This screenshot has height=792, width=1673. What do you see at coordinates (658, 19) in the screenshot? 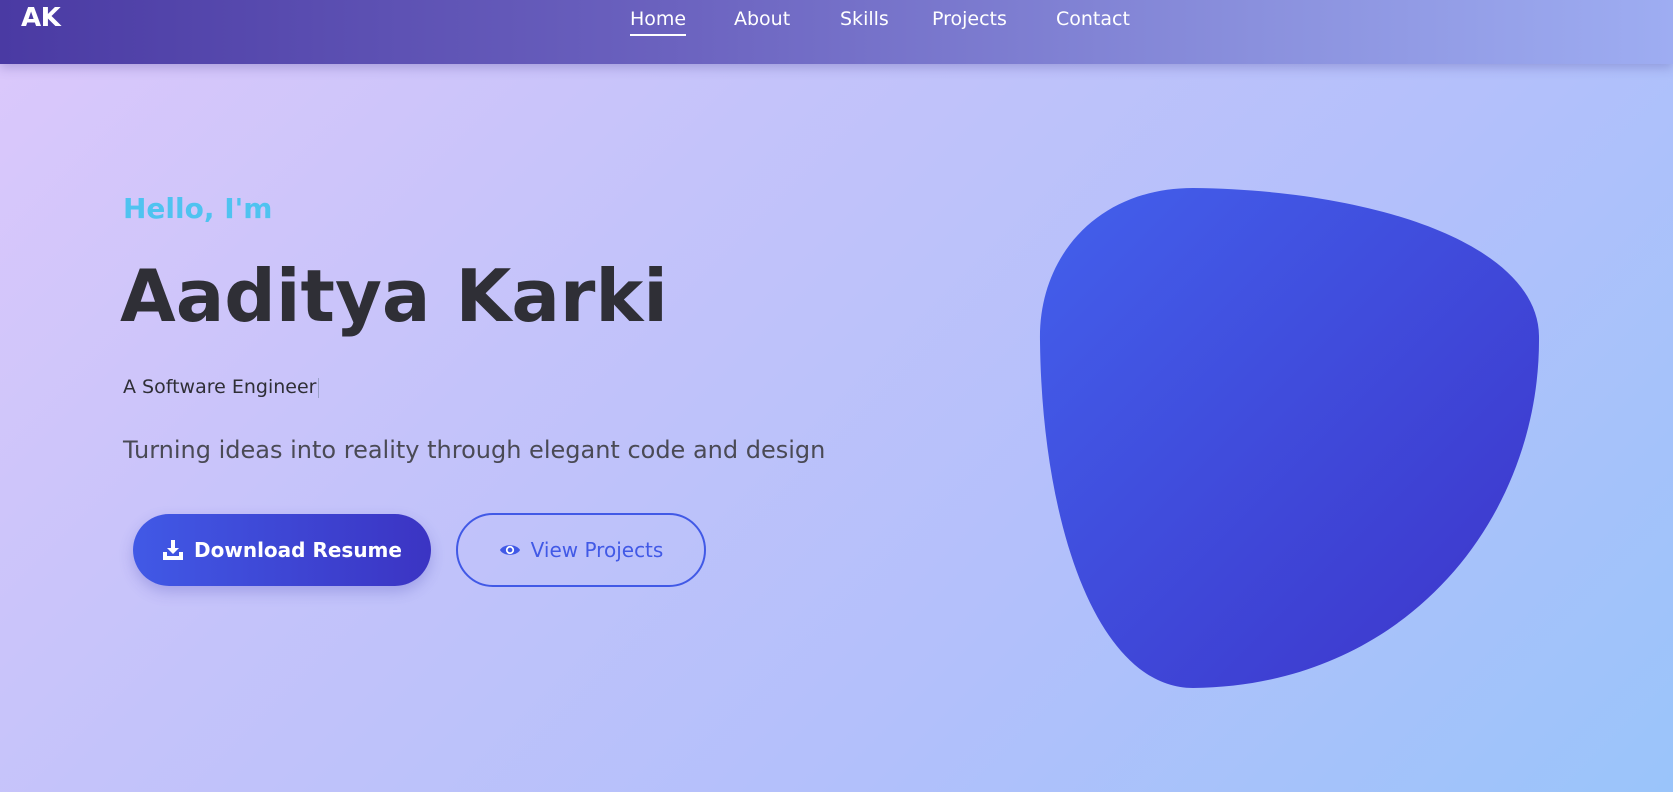
I see `nav-home-label: Home` at bounding box center [658, 19].